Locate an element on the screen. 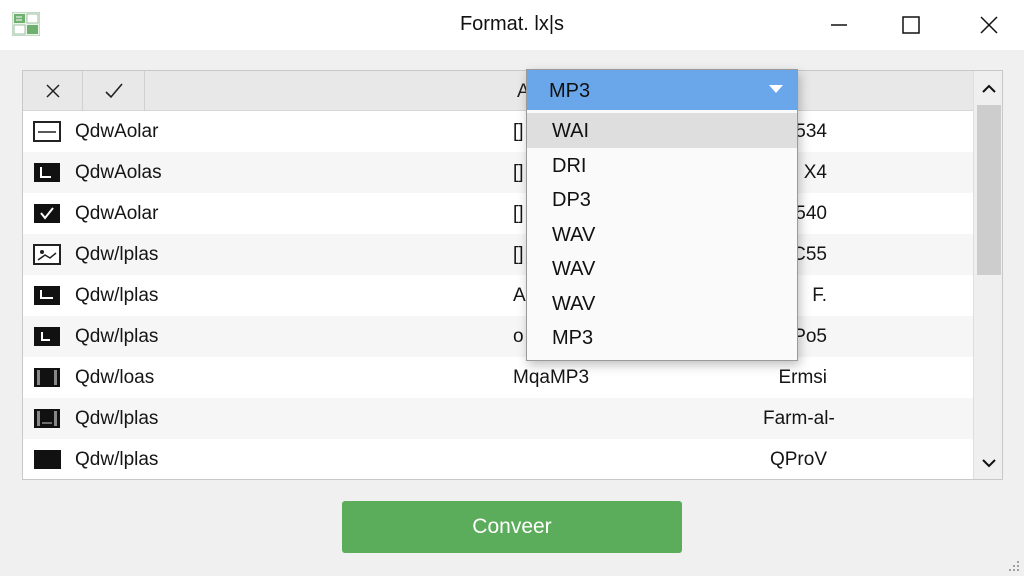 This screenshot has width=1024, height=576. check-icon is located at coordinates (113, 91).